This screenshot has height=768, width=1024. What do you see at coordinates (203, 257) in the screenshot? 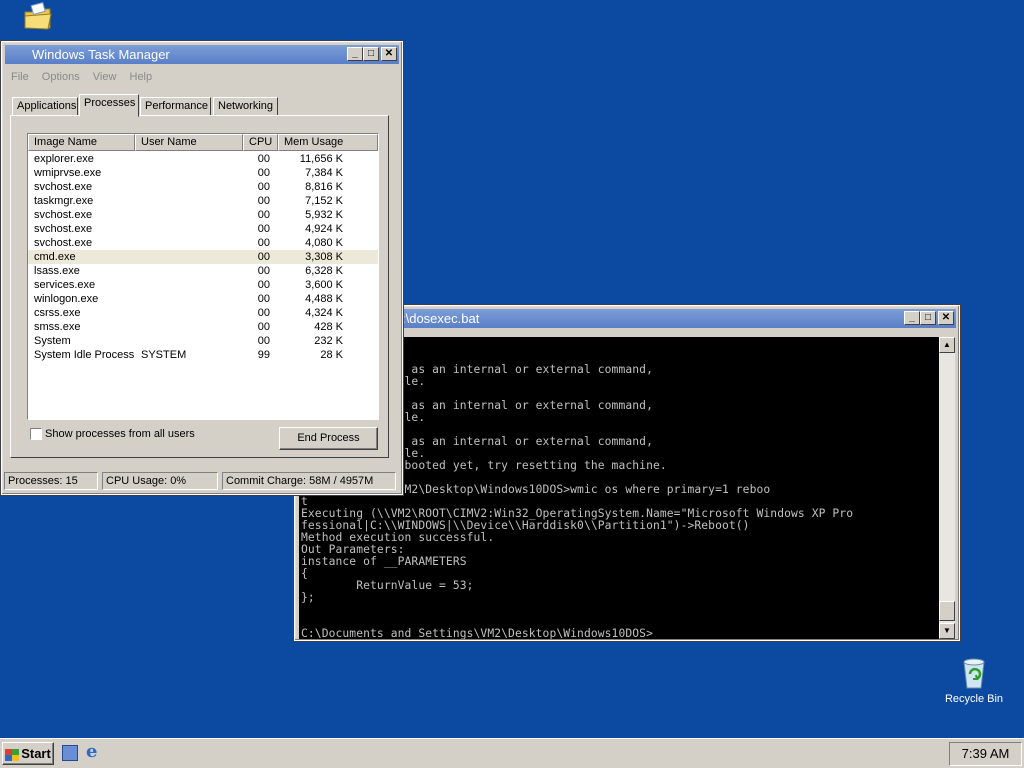
I see `table-row: cmd.exe 00 3,308 K` at bounding box center [203, 257].